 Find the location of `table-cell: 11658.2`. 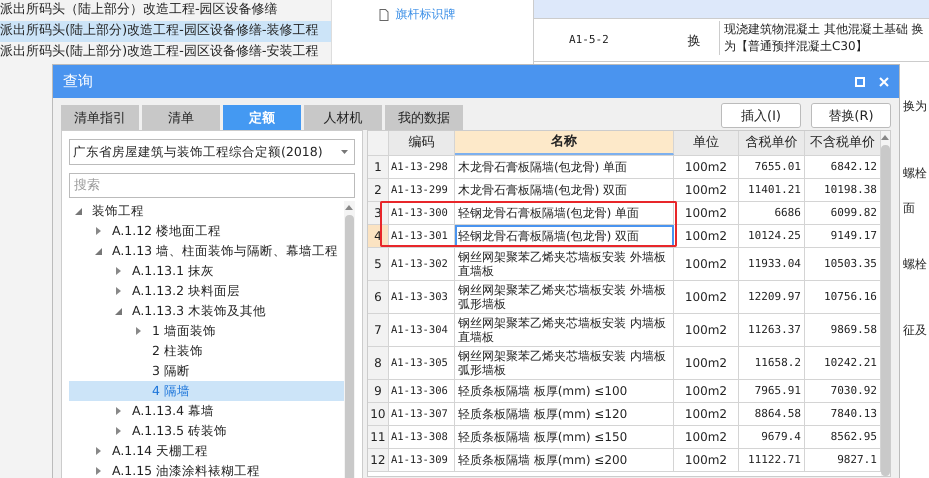

table-cell: 11658.2 is located at coordinates (771, 363).